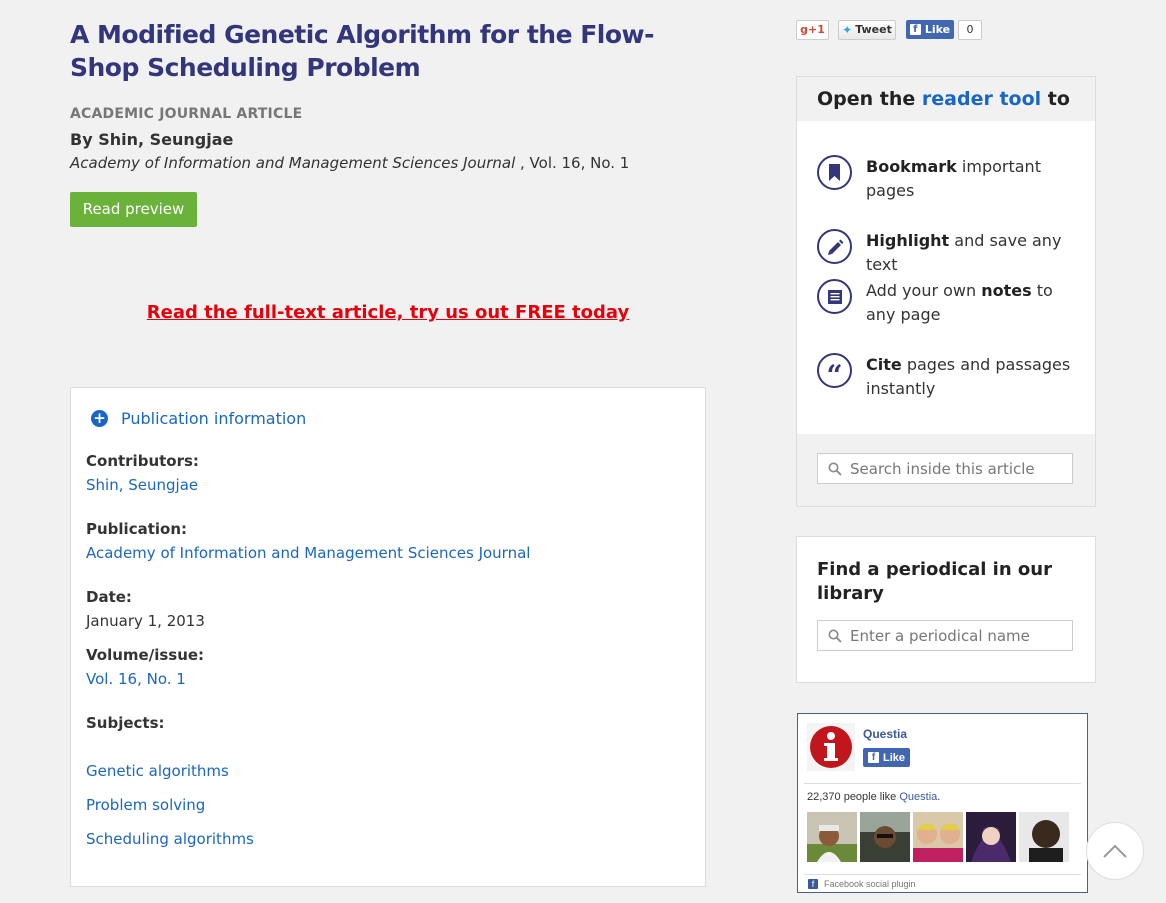 This screenshot has width=1166, height=903. Describe the element at coordinates (142, 485) in the screenshot. I see `contributor-link: Shin, Seungjae` at that location.